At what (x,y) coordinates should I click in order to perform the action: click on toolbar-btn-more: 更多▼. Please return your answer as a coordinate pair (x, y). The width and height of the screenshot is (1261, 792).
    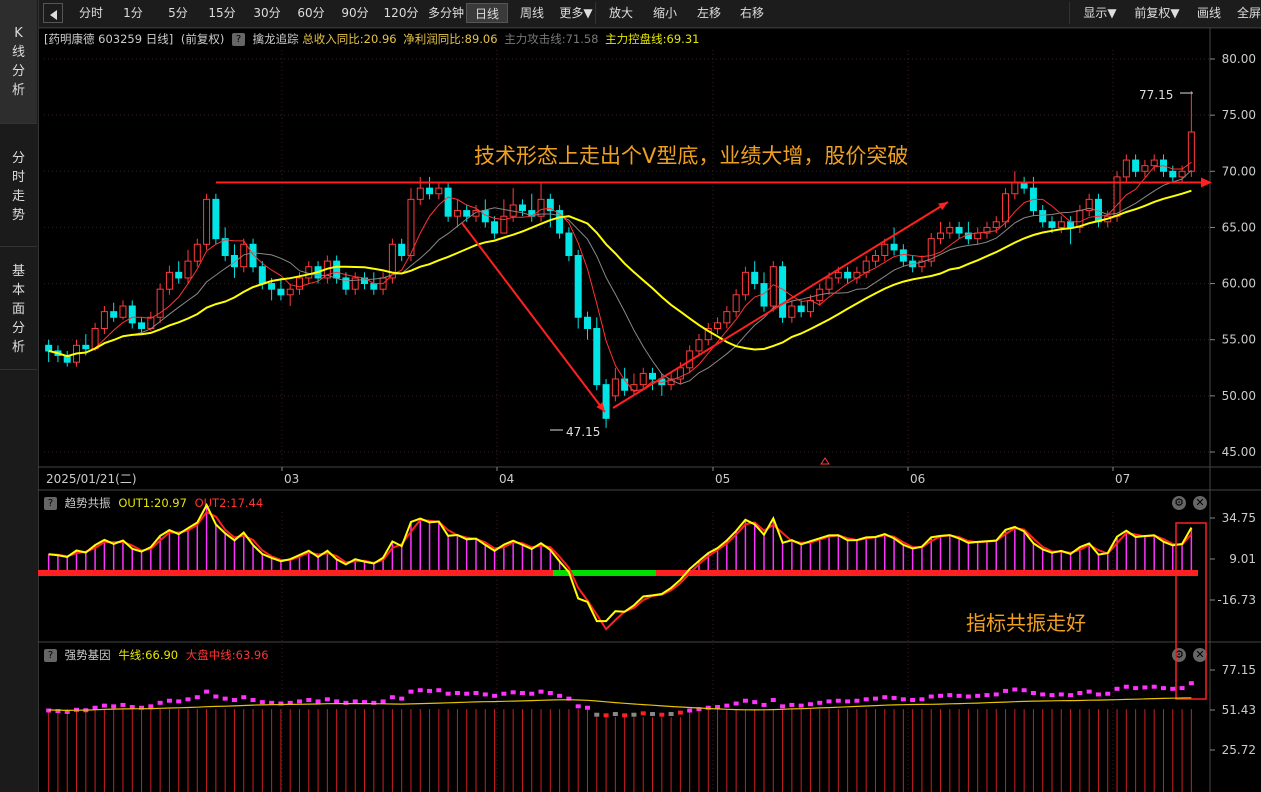
    Looking at the image, I should click on (576, 13).